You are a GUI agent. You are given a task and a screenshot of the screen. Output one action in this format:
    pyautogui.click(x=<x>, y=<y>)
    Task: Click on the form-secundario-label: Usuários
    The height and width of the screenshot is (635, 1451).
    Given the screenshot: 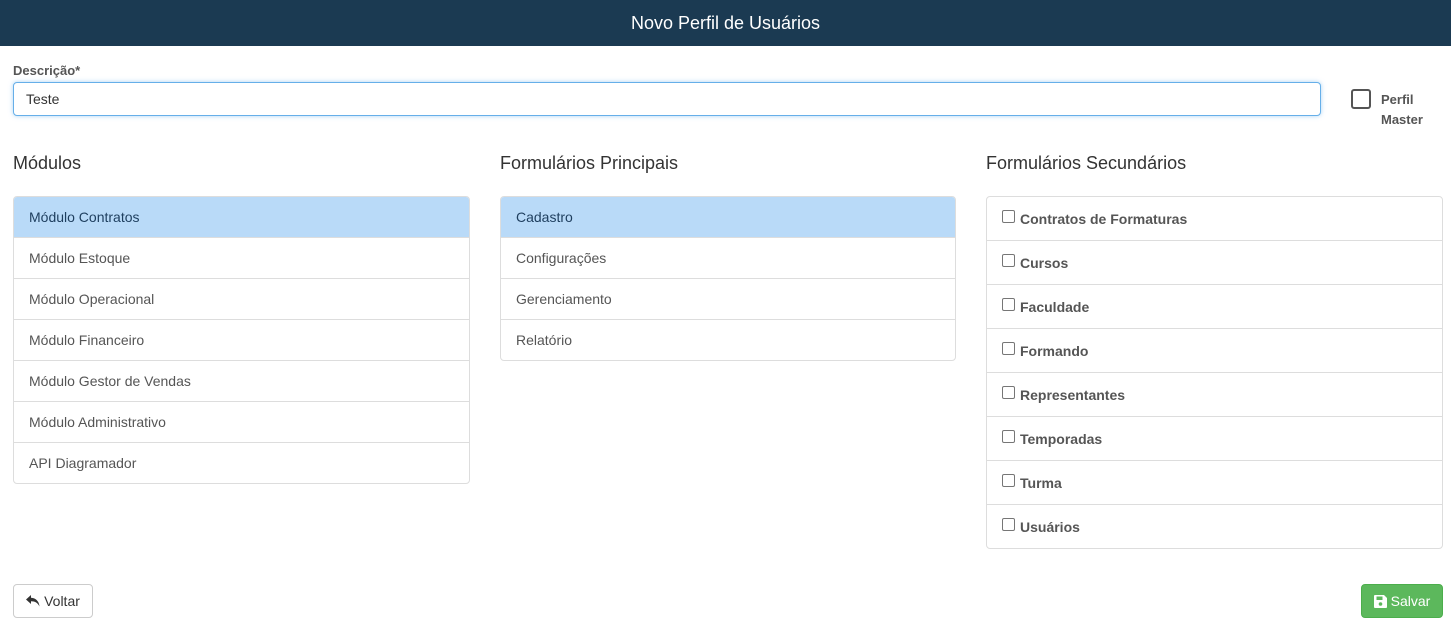 What is the action you would take?
    pyautogui.click(x=1050, y=526)
    